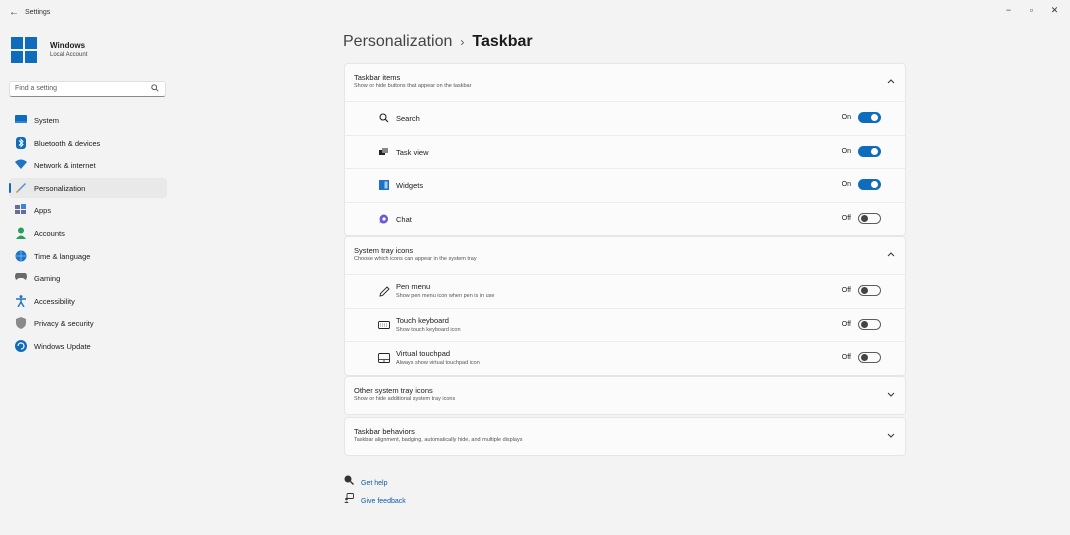  What do you see at coordinates (62, 346) in the screenshot?
I see `sidebar-item-label: Windows Update` at bounding box center [62, 346].